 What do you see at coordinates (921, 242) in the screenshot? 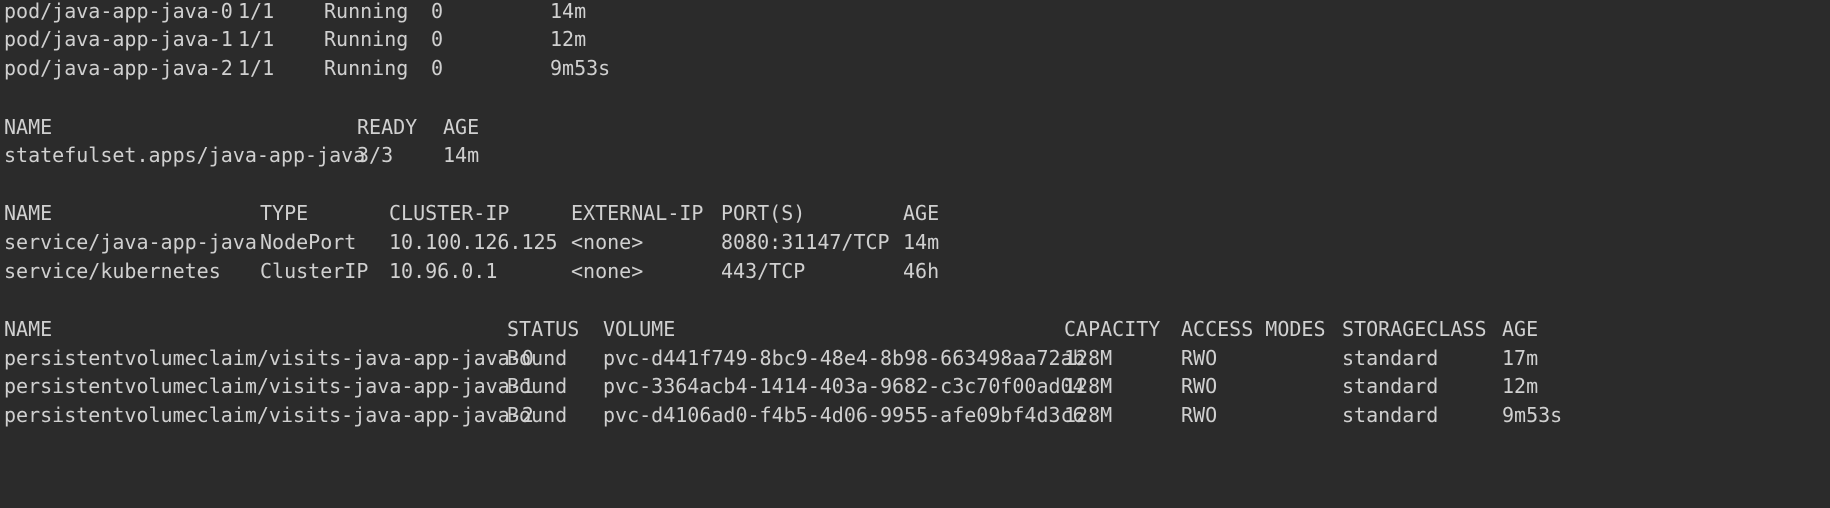
I see `service-age: 14m` at bounding box center [921, 242].